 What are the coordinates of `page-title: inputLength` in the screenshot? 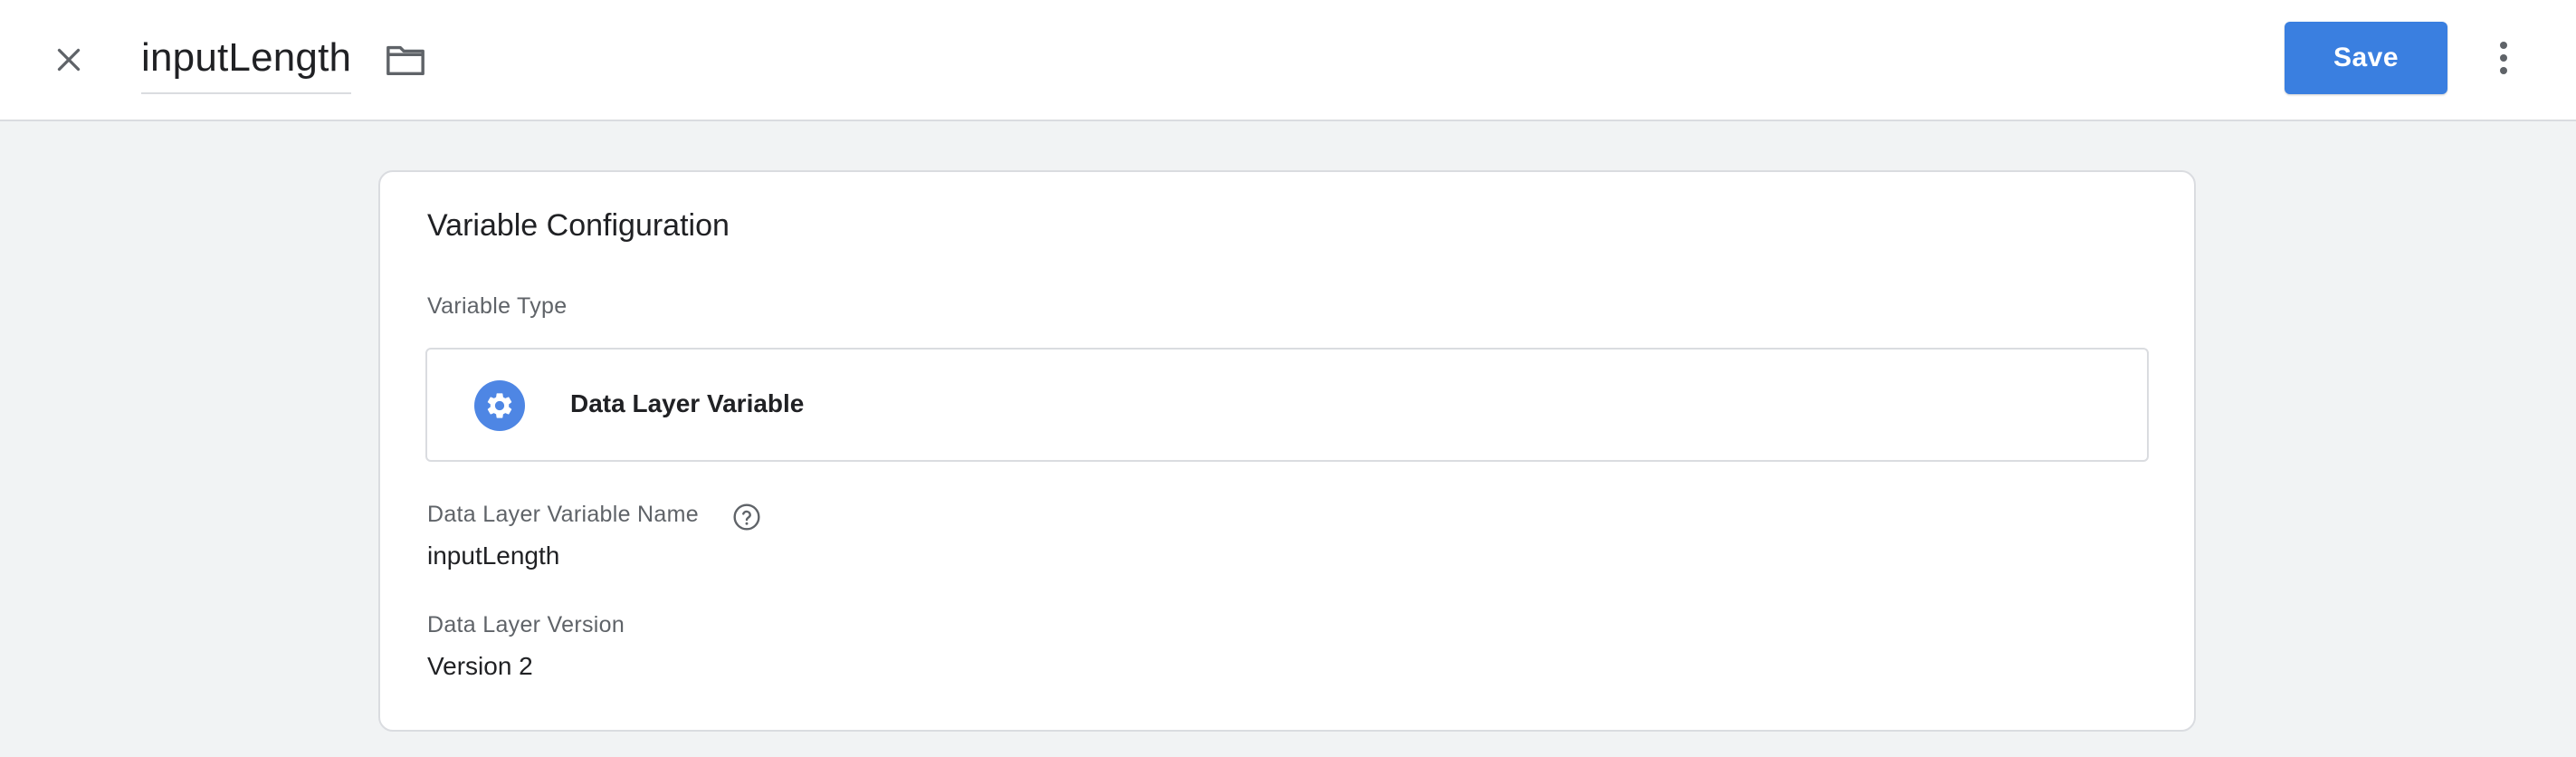 It's located at (247, 57).